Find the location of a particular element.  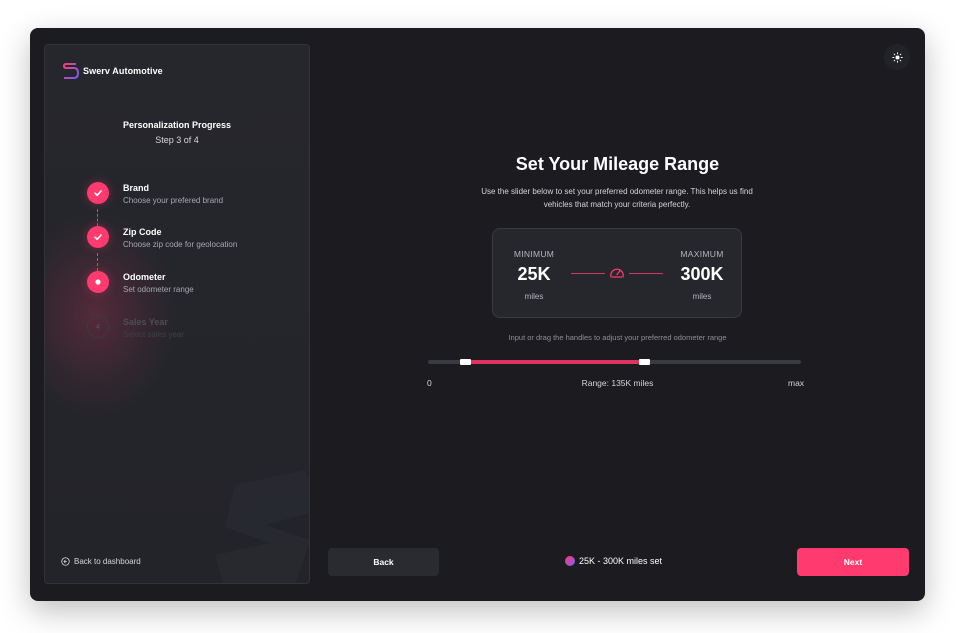

progress-title: Personalization Progress is located at coordinates (177, 125).